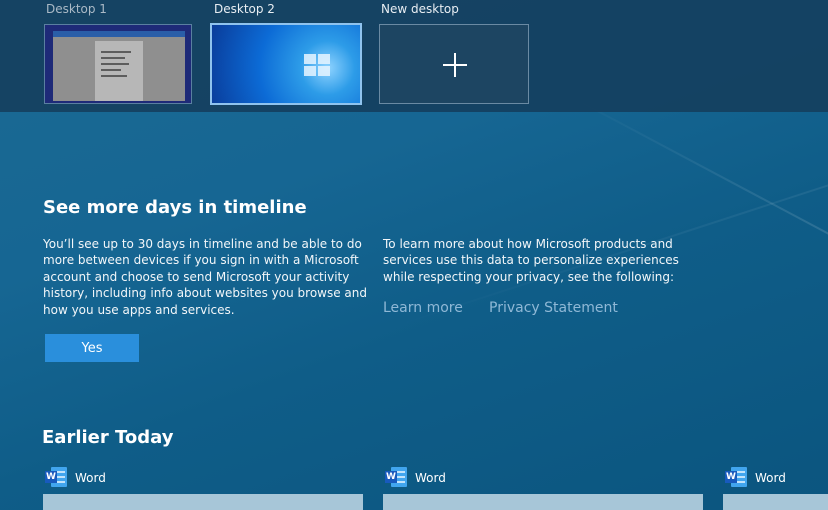 The image size is (828, 510). What do you see at coordinates (244, 9) in the screenshot?
I see `desktop-2-label: Desktop 2` at bounding box center [244, 9].